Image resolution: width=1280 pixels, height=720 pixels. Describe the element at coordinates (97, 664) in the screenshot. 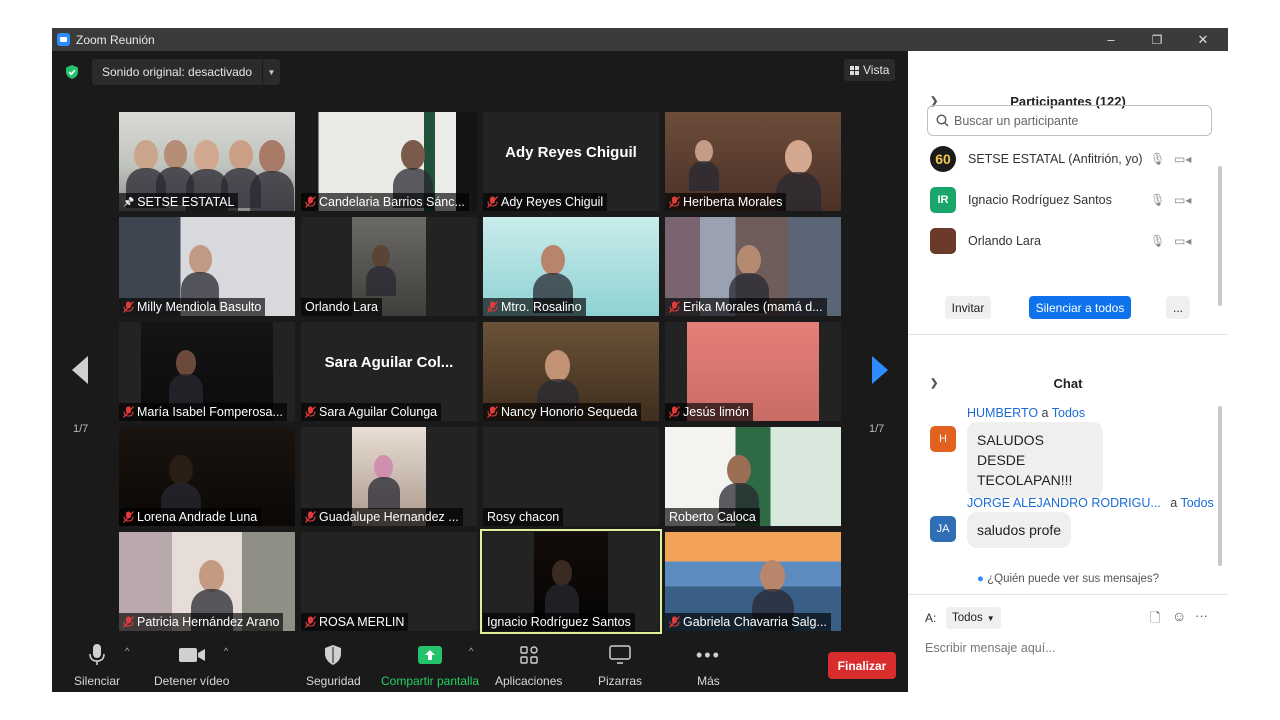

I see `mute-button: Silenciar` at that location.